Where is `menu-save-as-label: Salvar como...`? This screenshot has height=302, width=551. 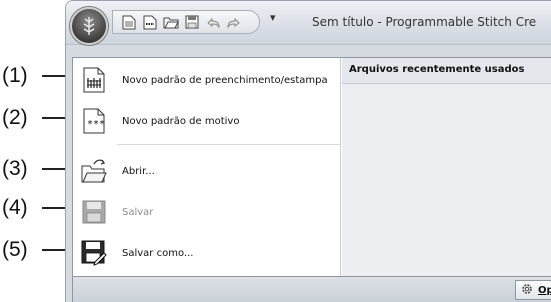 menu-save-as-label: Salvar como... is located at coordinates (158, 253).